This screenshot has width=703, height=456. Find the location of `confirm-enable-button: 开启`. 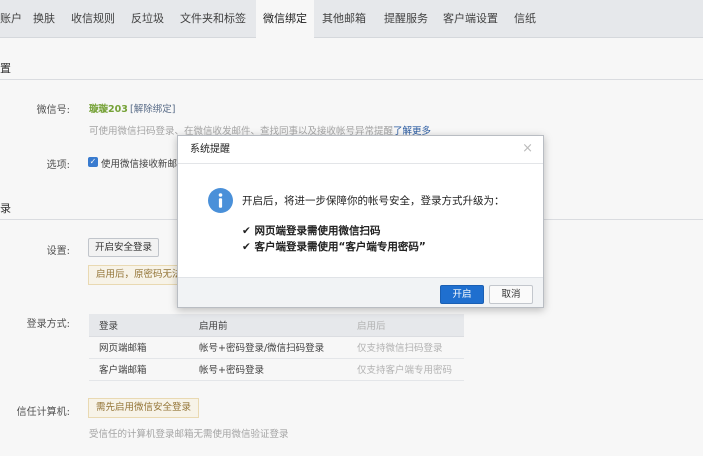

confirm-enable-button: 开启 is located at coordinates (462, 294).